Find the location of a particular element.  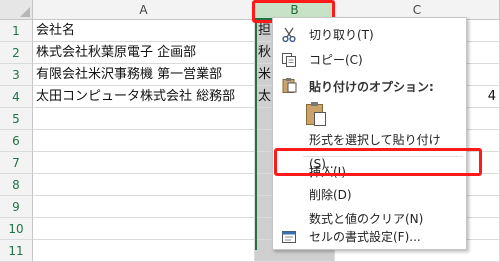

cell-a7 is located at coordinates (144, 163).